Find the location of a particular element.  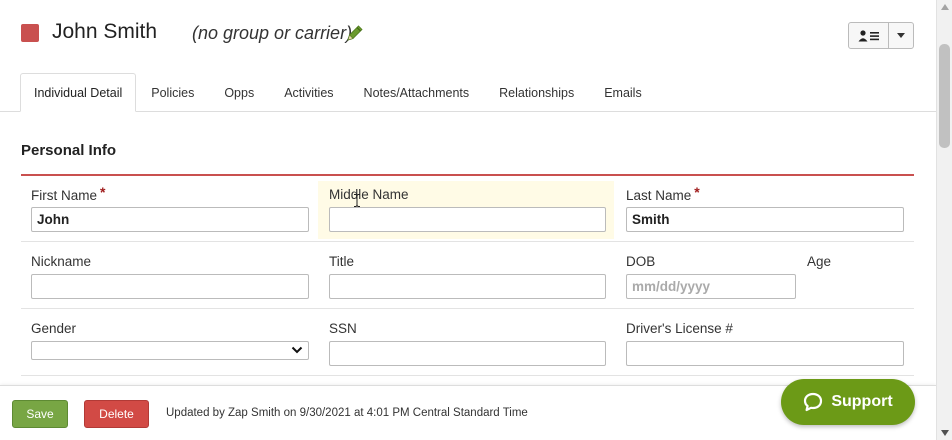

last-name-input: Smith is located at coordinates (765, 219).